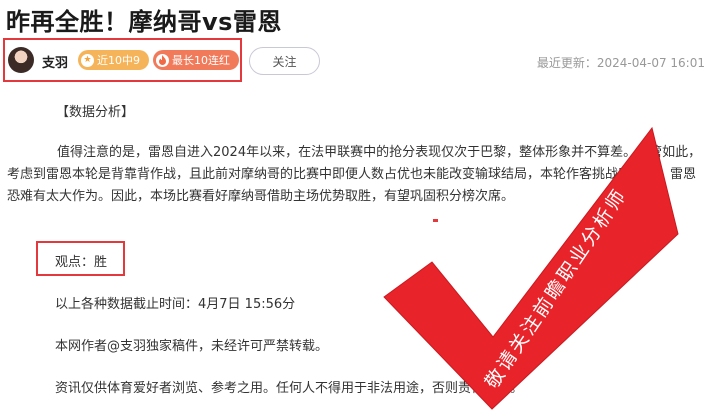 This screenshot has width=720, height=413. I want to click on hit-rate-badge: ★ 近10中9, so click(113, 60).